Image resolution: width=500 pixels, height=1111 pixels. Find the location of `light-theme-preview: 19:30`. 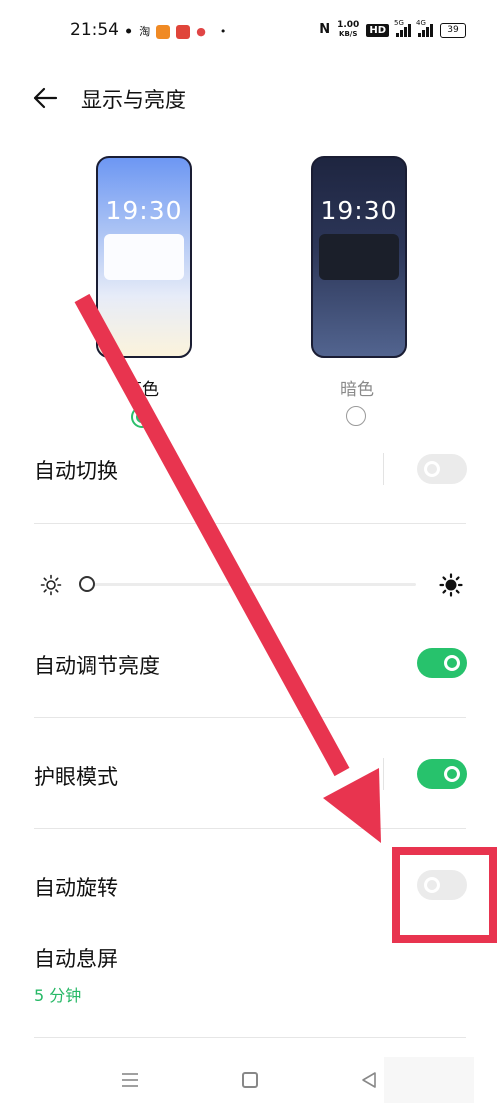

light-theme-preview: 19:30 is located at coordinates (144, 257).